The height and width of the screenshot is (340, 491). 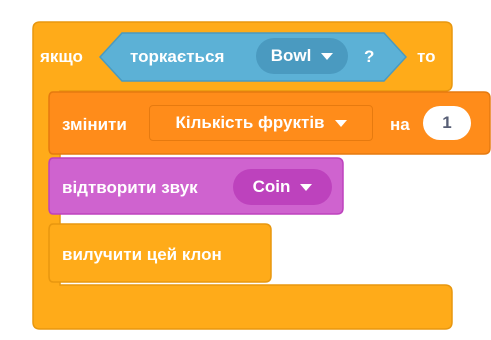 What do you see at coordinates (142, 254) in the screenshot?
I see `delete-clone-label: вилучити цей клон` at bounding box center [142, 254].